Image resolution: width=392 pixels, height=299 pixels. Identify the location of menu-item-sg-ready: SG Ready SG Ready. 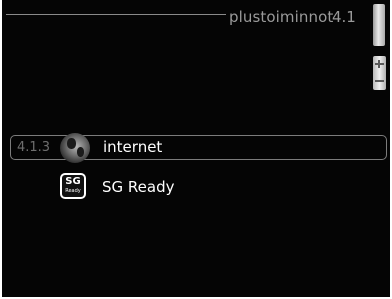
(198, 186).